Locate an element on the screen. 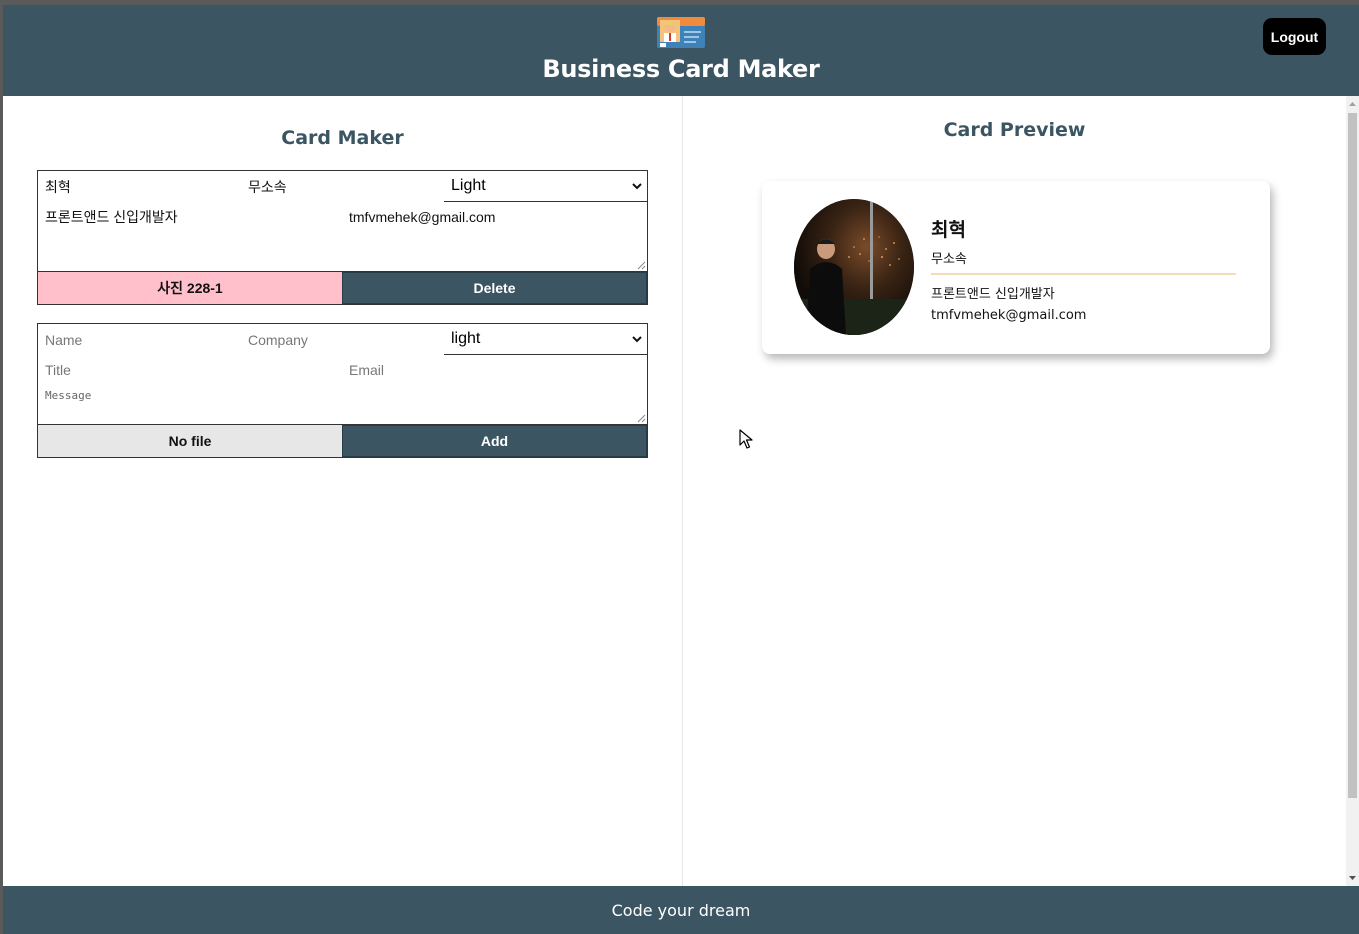 Image resolution: width=1359 pixels, height=934 pixels. header: Business Card Maker Logout is located at coordinates (681, 50).